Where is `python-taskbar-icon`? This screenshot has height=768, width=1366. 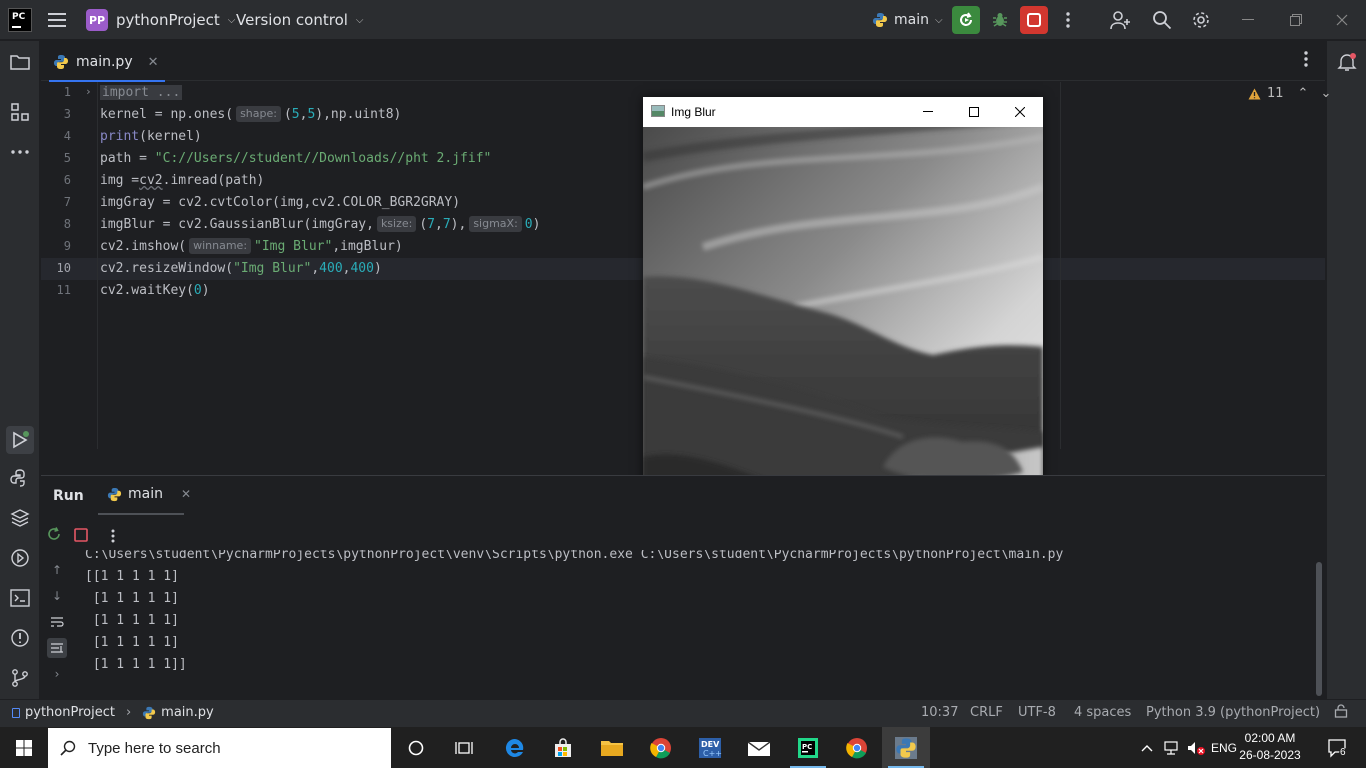 python-taskbar-icon is located at coordinates (906, 747).